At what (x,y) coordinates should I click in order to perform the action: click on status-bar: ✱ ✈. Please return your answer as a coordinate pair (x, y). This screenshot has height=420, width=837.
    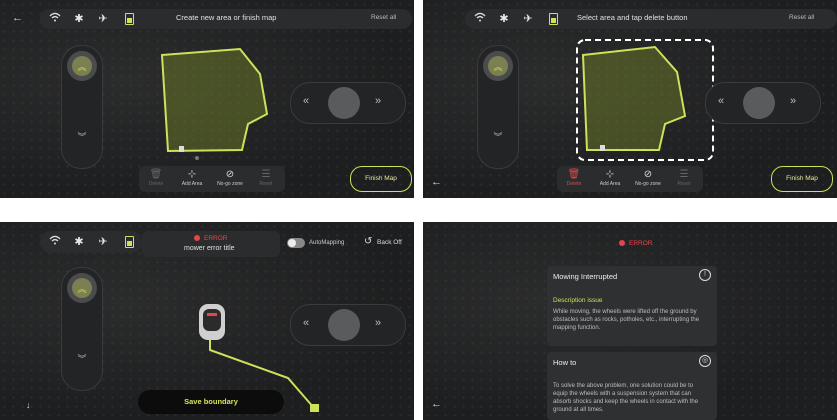
    Looking at the image, I should click on (91, 242).